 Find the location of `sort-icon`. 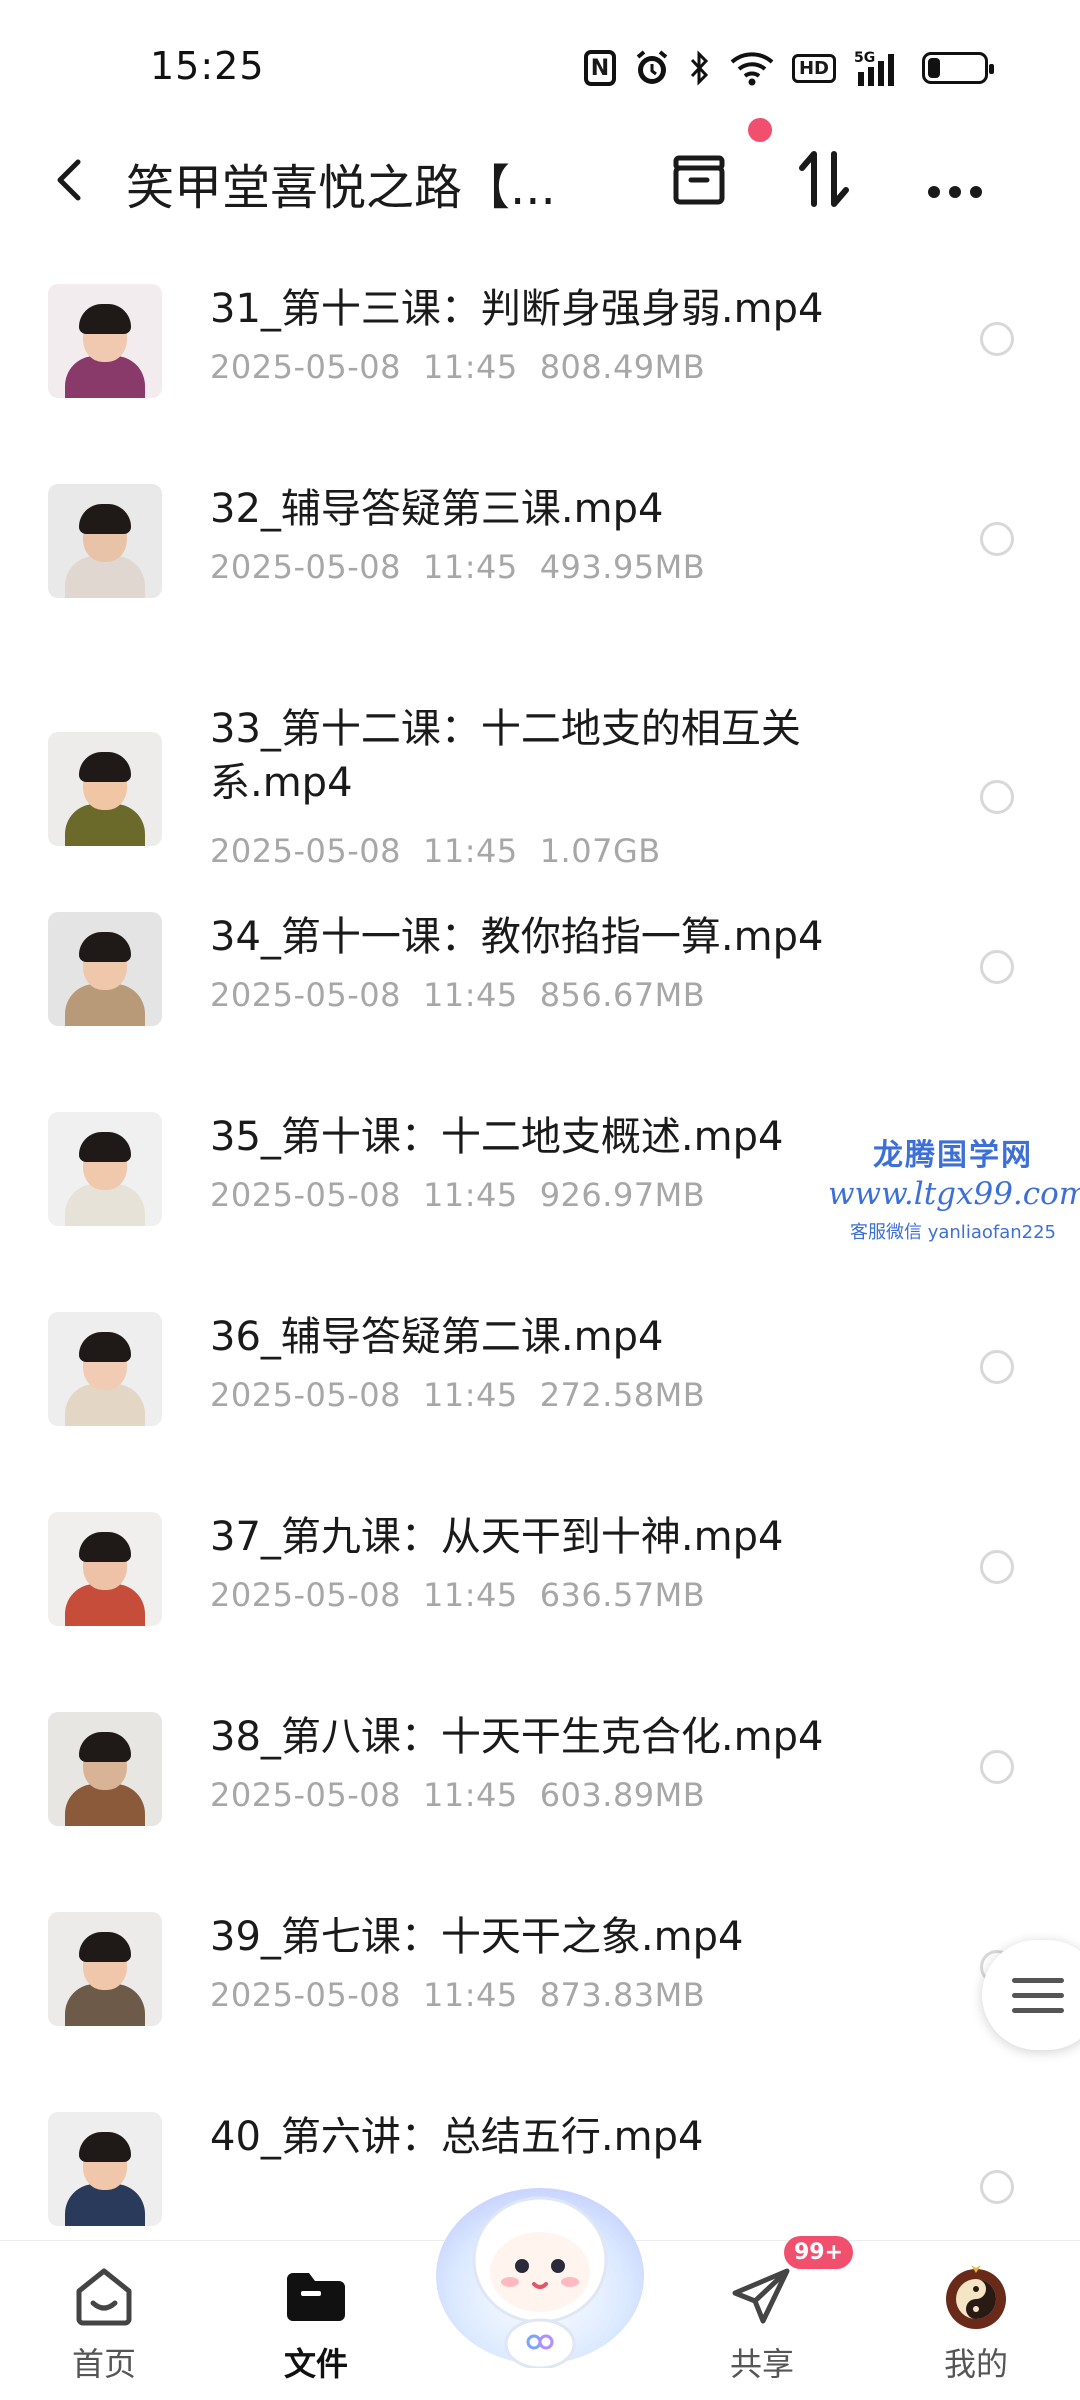

sort-icon is located at coordinates (824, 179).